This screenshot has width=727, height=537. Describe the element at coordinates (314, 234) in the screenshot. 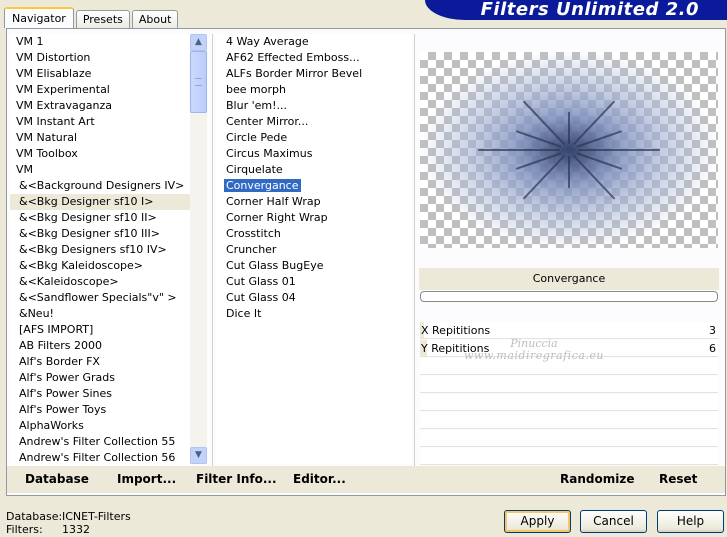

I see `filter-item: Crosstitch` at that location.